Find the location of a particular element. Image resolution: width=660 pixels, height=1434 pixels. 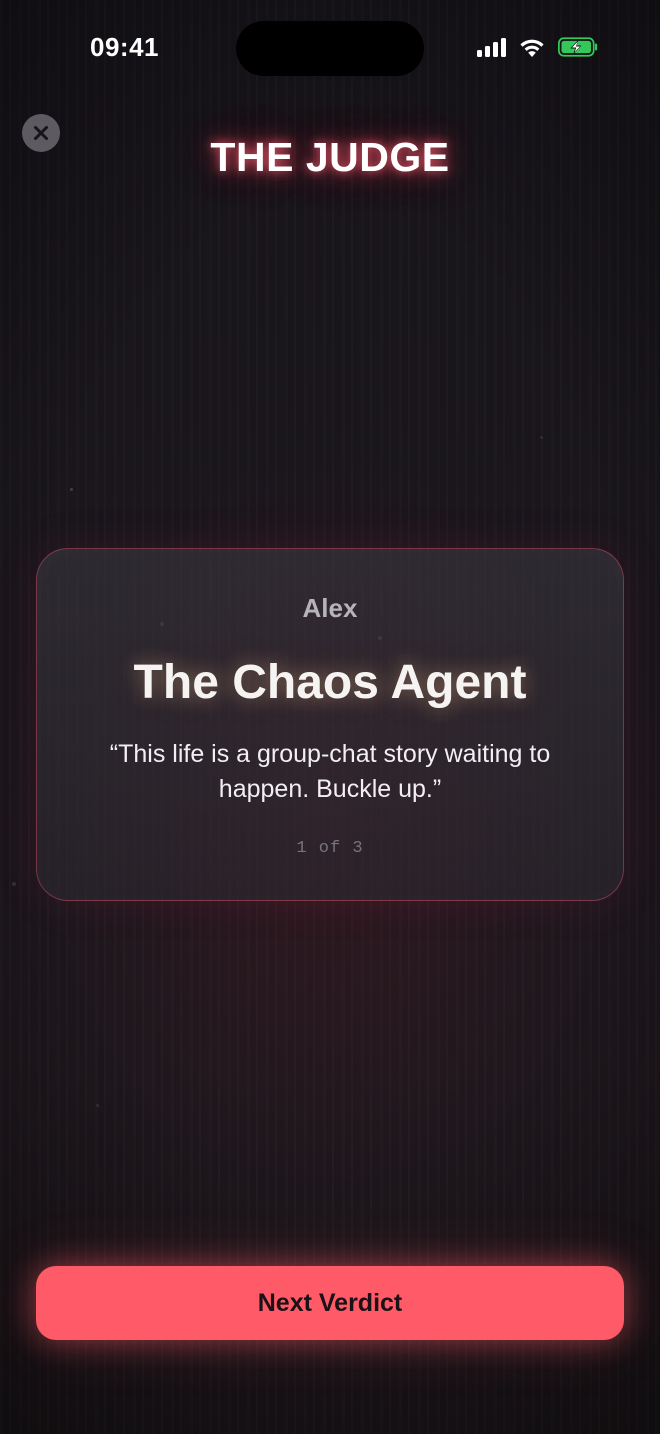

status-icons is located at coordinates (537, 47).